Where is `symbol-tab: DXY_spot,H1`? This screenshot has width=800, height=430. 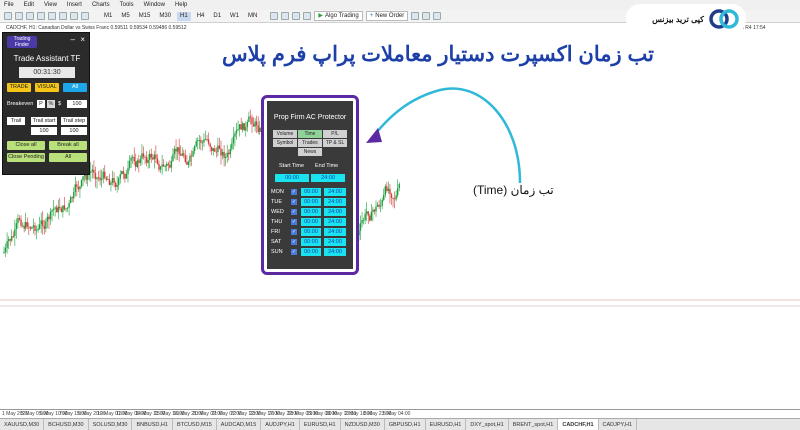 symbol-tab: DXY_spot,H1 is located at coordinates (487, 424).